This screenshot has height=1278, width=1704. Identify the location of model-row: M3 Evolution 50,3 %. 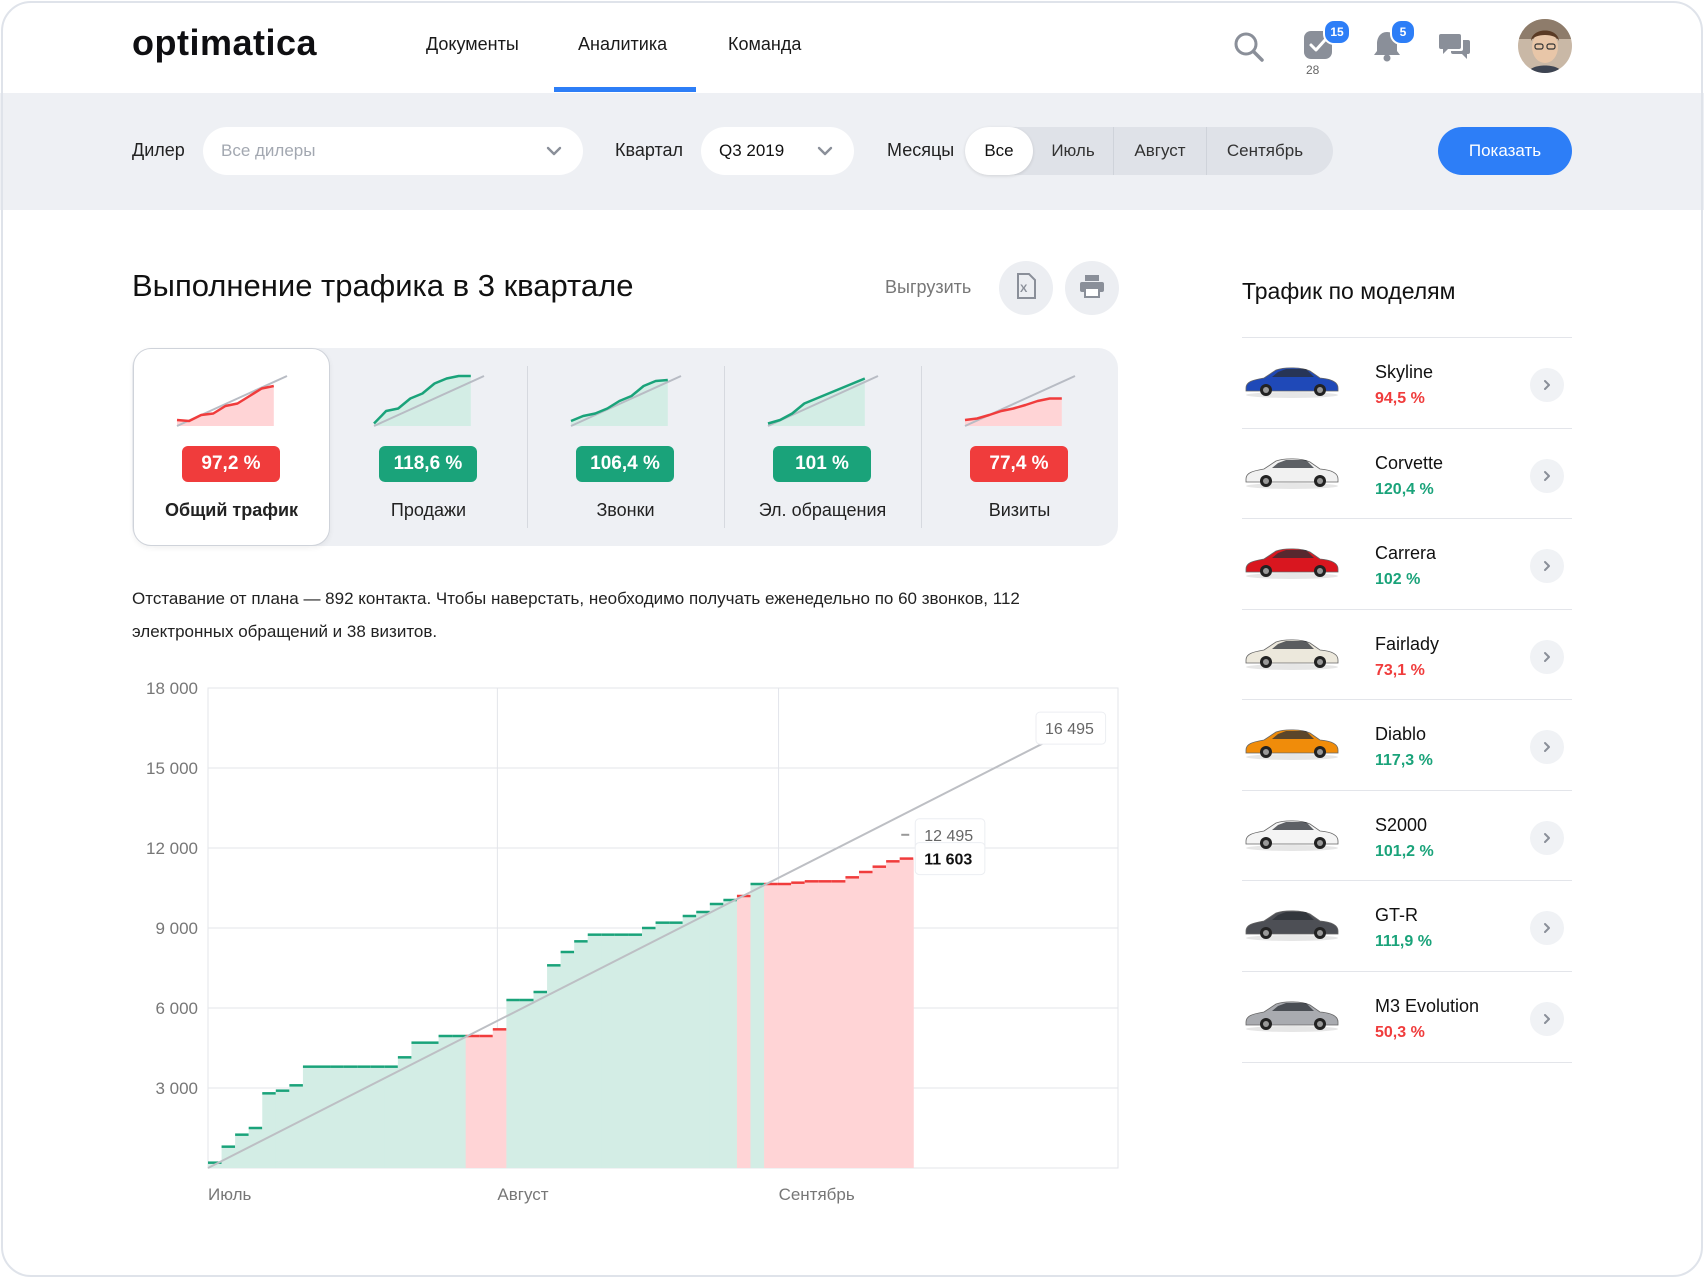
(1407, 1016).